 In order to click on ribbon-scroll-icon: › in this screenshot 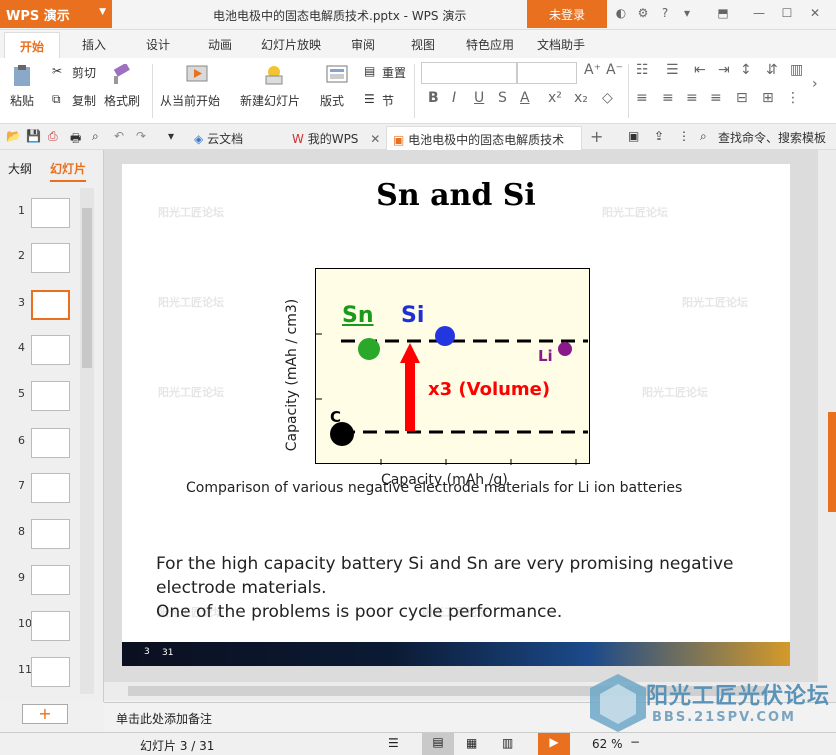, I will do `click(815, 84)`.